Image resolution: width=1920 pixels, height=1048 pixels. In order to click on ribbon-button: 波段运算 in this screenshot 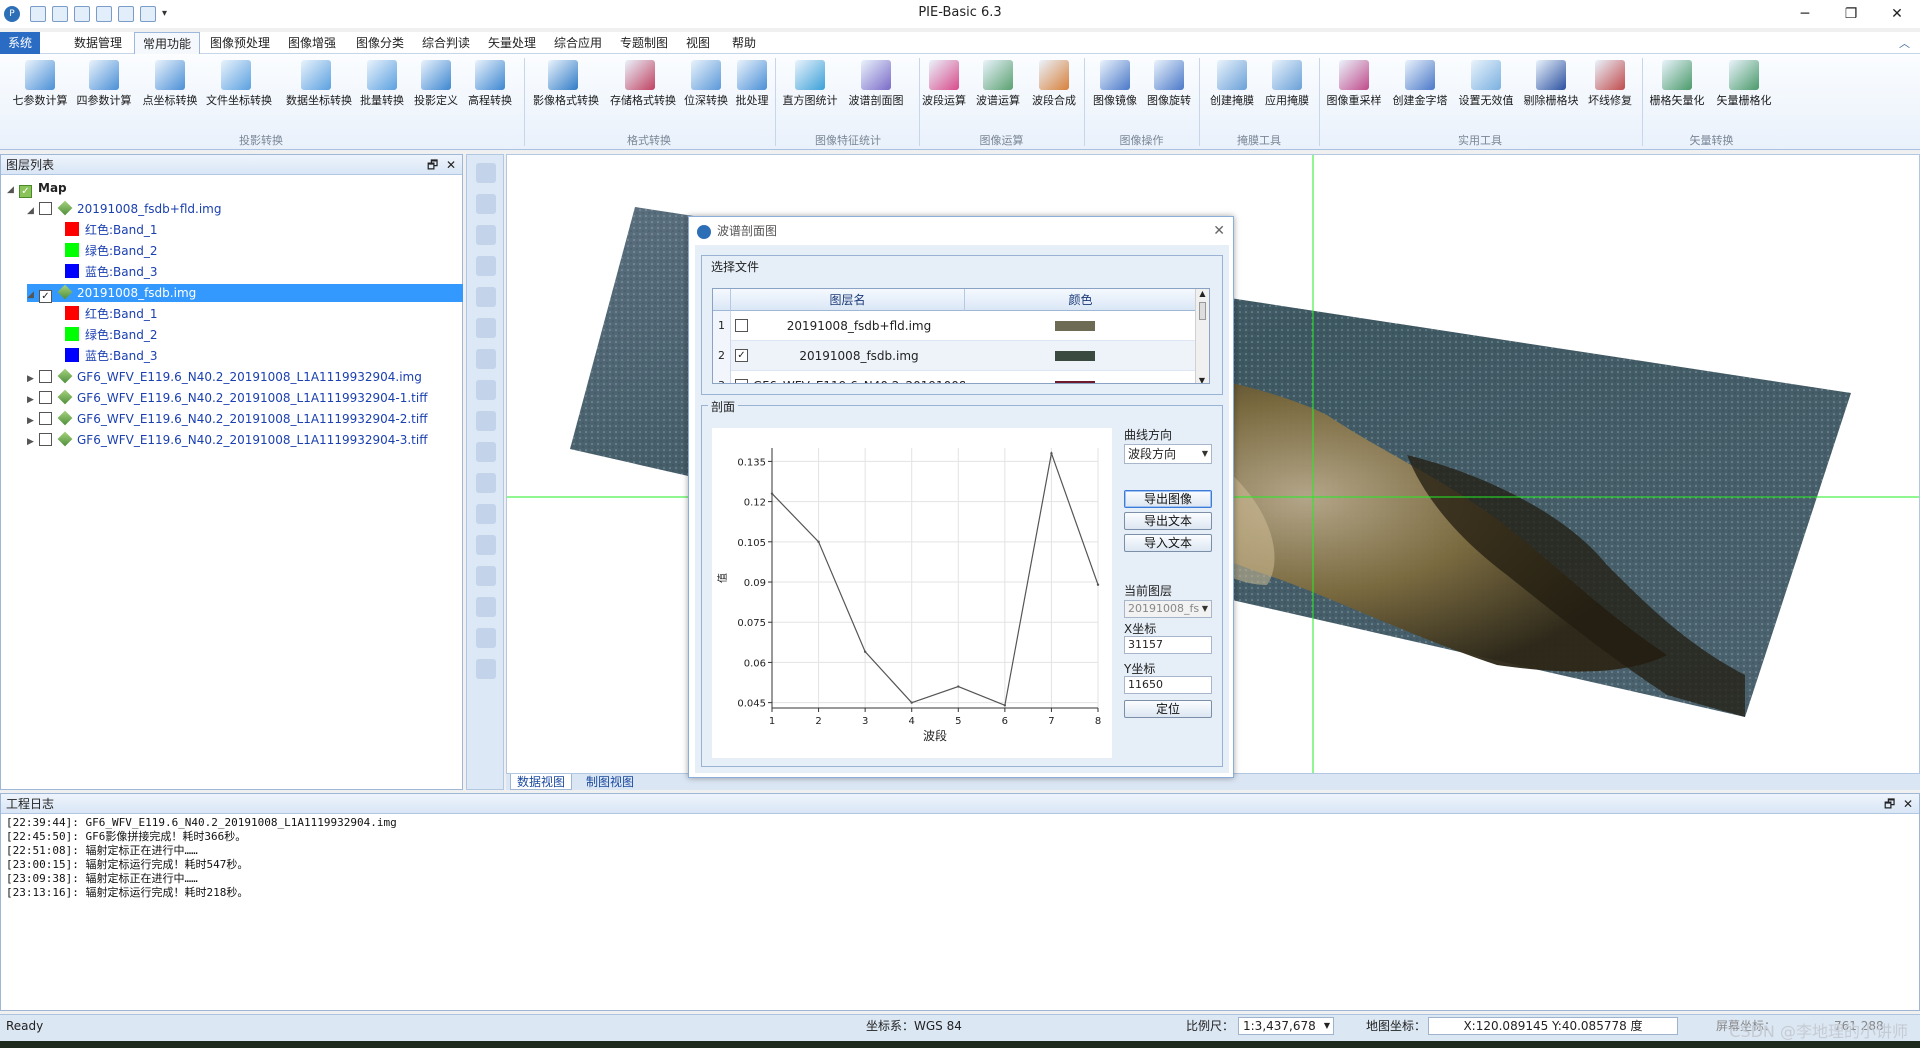, I will do `click(944, 84)`.